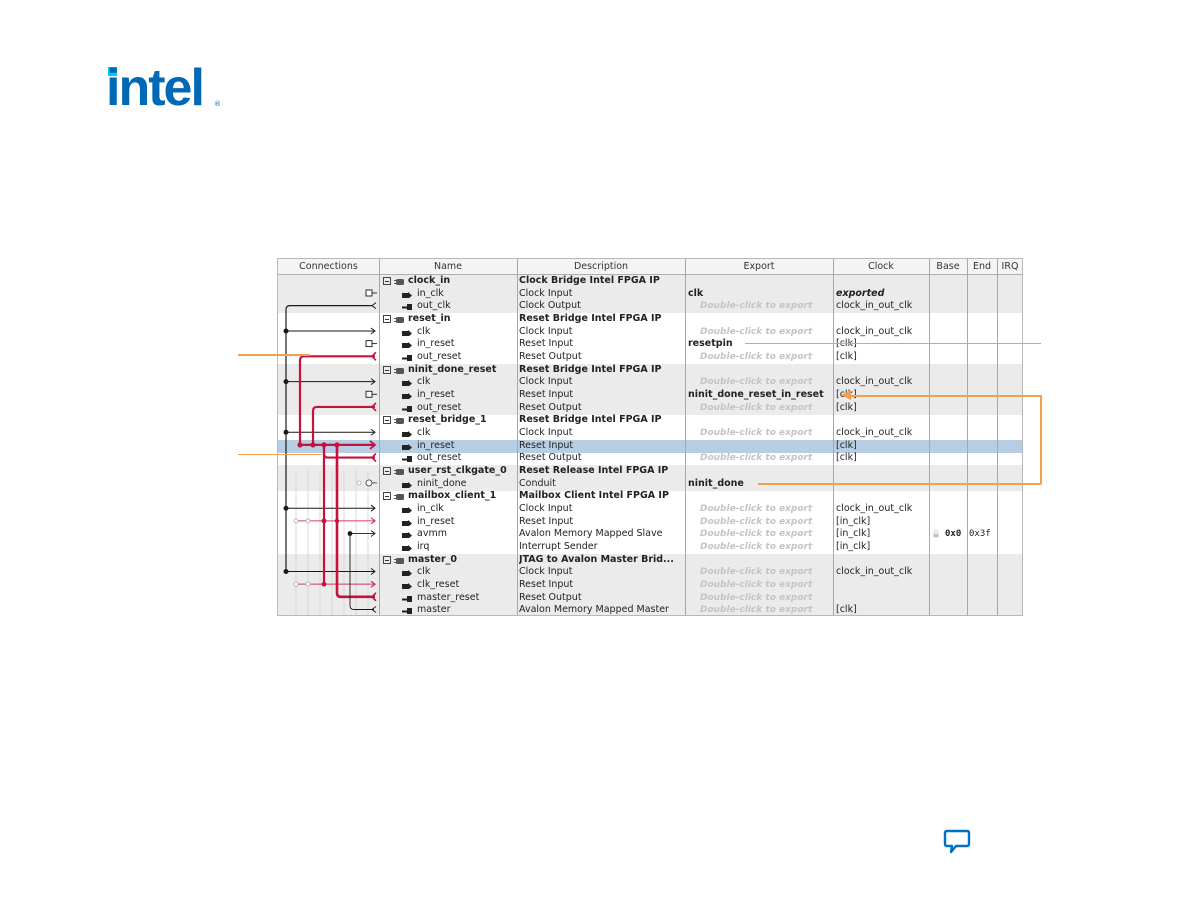  I want to click on callout-line-ninit-done-h, so click(899, 484).